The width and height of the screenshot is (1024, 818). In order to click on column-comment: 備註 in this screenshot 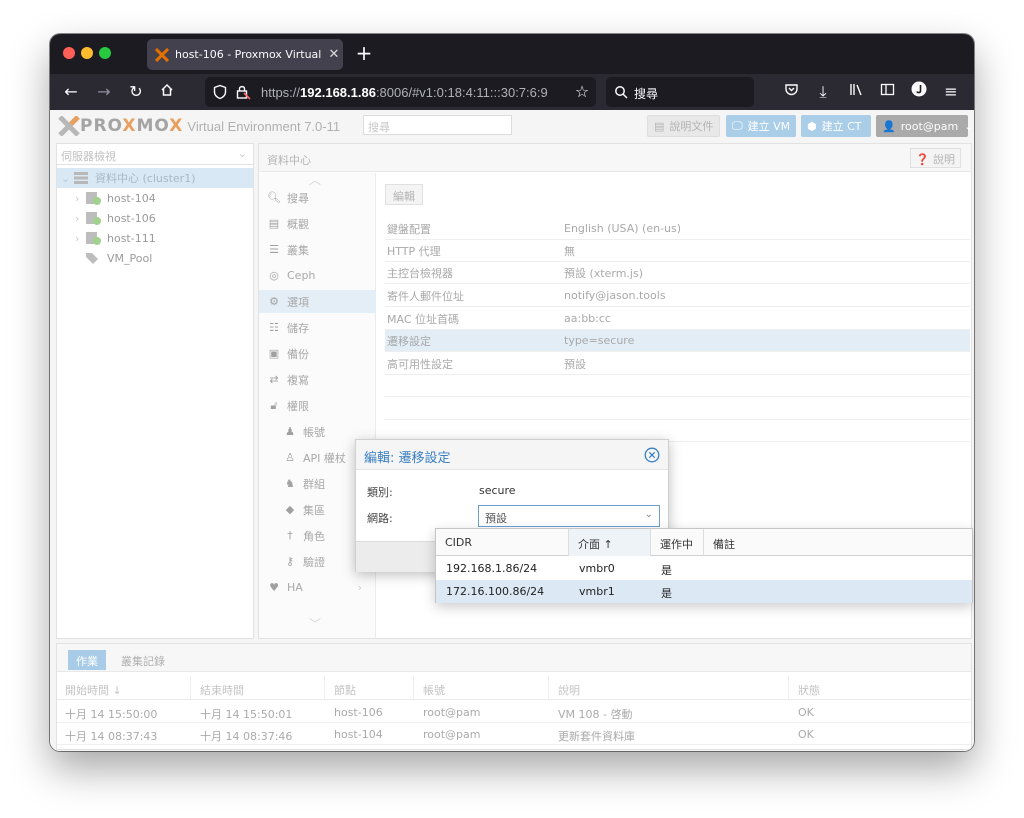, I will do `click(838, 542)`.